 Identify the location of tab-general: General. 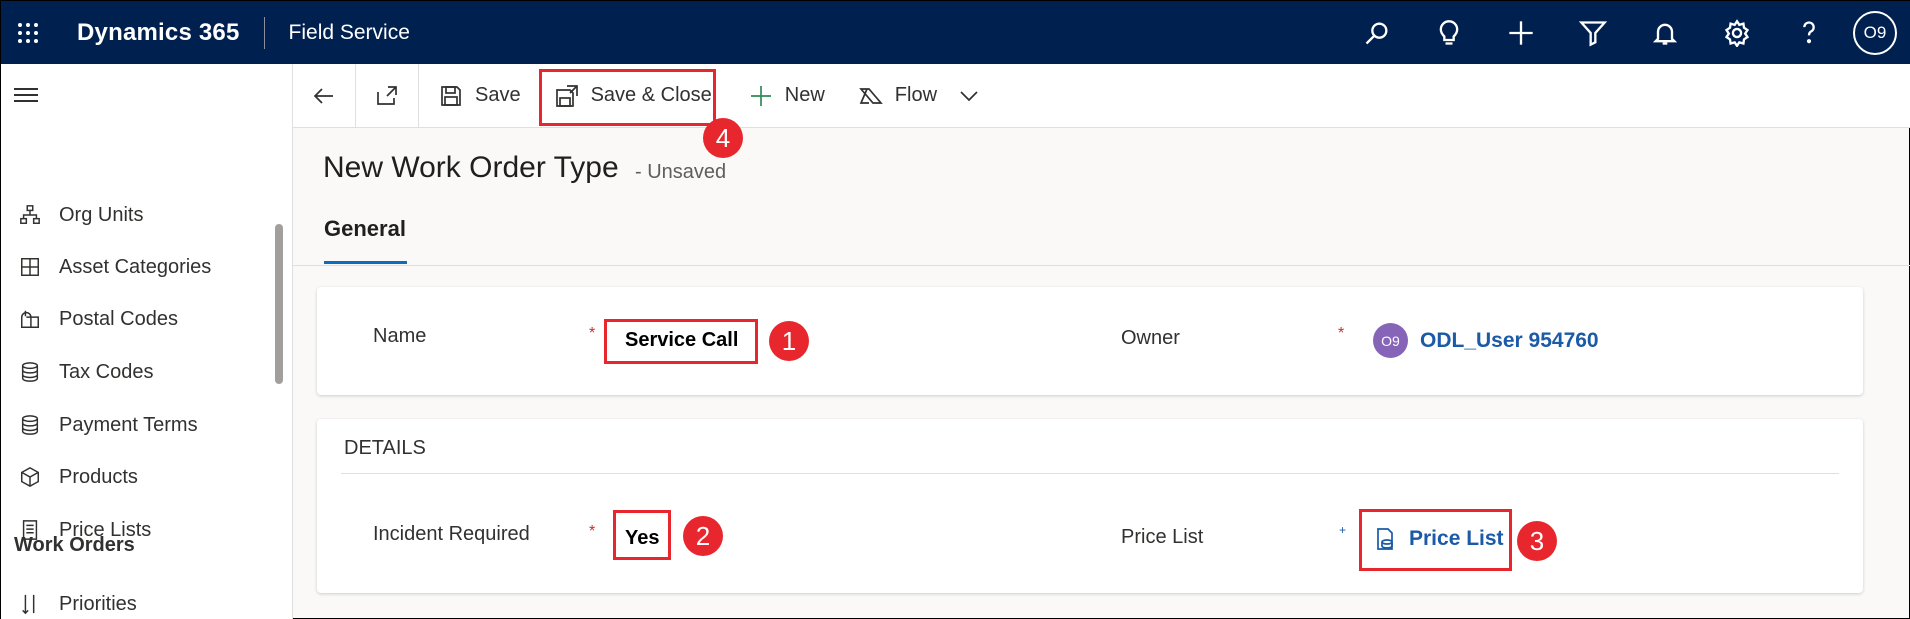
(365, 229).